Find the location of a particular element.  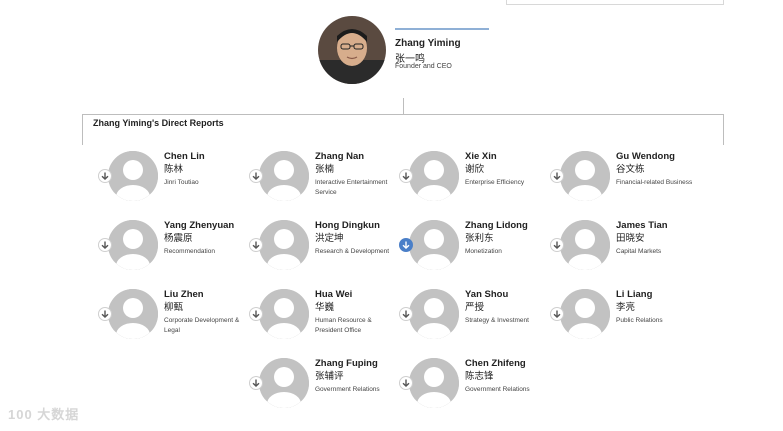

report-name-cn: 李亮 is located at coordinates (626, 307).